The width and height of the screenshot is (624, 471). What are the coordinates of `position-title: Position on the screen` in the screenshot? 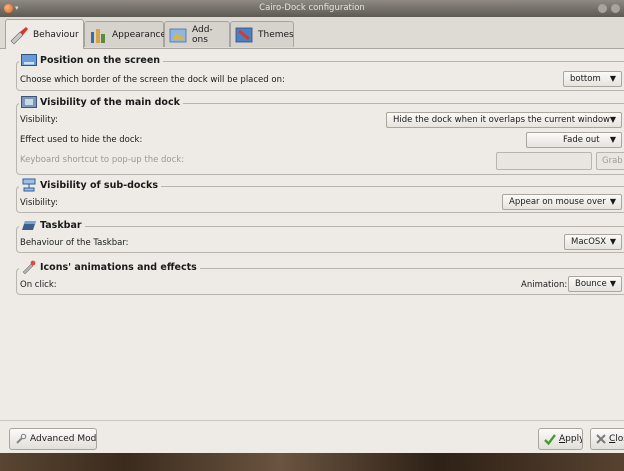 It's located at (100, 60).